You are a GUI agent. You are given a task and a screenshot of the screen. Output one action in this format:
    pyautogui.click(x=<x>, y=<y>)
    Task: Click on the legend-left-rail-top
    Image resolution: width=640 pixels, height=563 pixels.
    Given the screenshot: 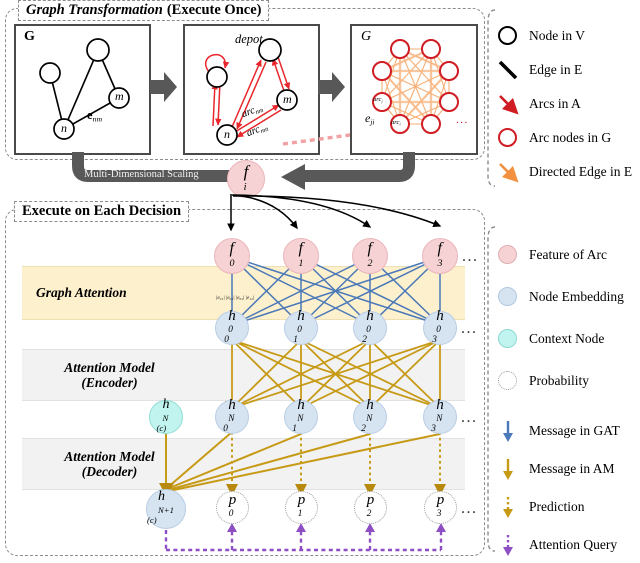 What is the action you would take?
    pyautogui.click(x=491, y=98)
    